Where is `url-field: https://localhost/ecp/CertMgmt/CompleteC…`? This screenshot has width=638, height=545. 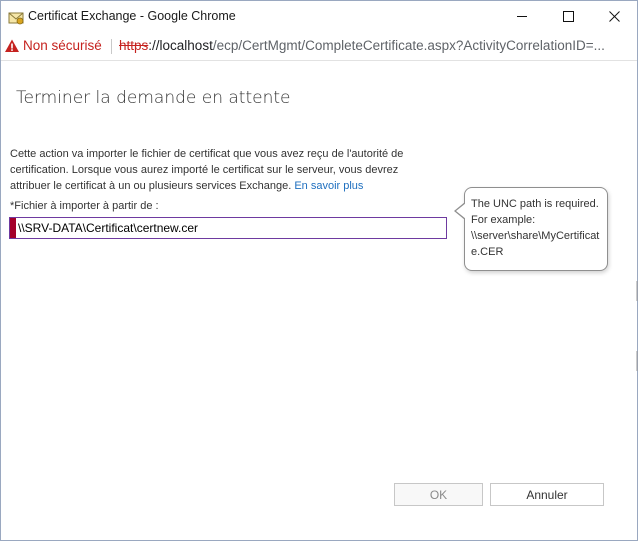 url-field: https://localhost/ecp/CertMgmt/CompleteC… is located at coordinates (376, 45).